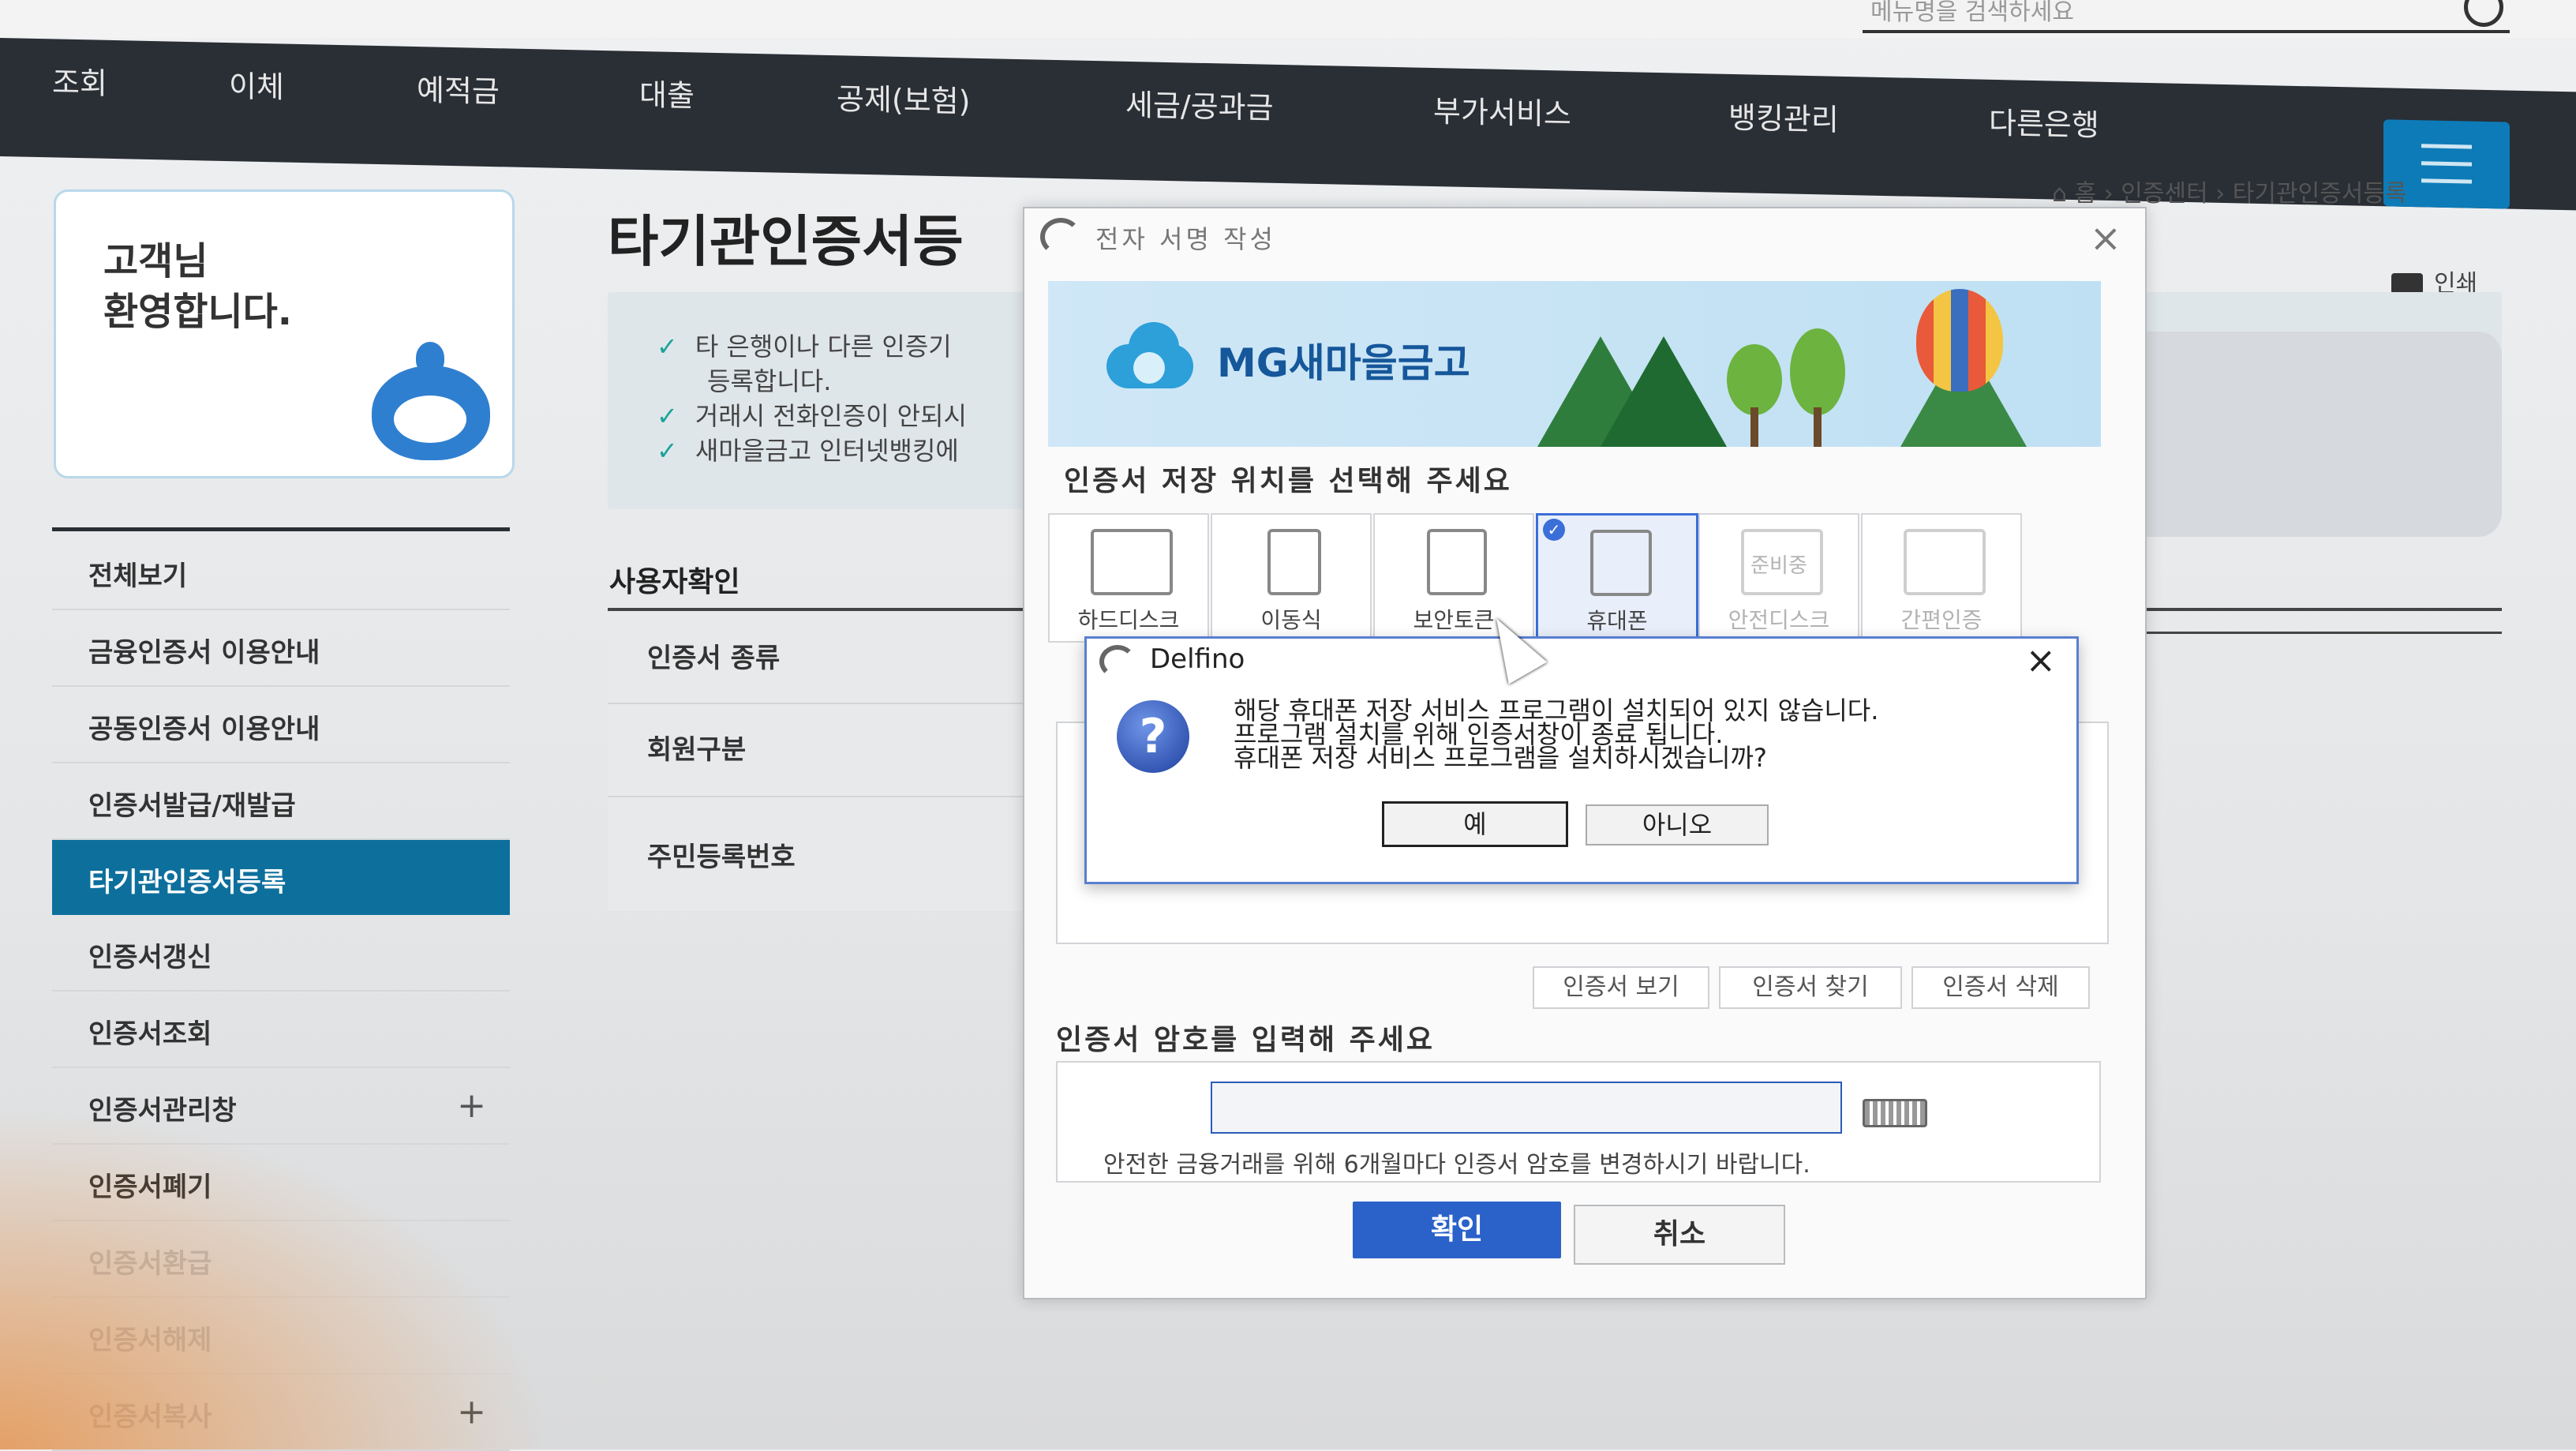 This screenshot has height=1451, width=2576. Describe the element at coordinates (458, 88) in the screenshot. I see `nav-item-deposit: 예적금` at that location.